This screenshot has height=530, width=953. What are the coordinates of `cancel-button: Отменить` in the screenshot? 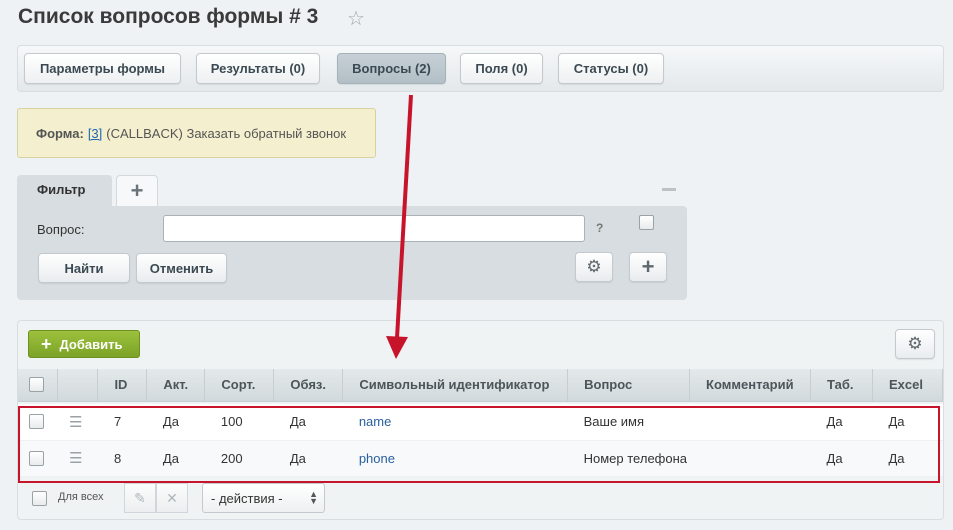 It's located at (181, 268).